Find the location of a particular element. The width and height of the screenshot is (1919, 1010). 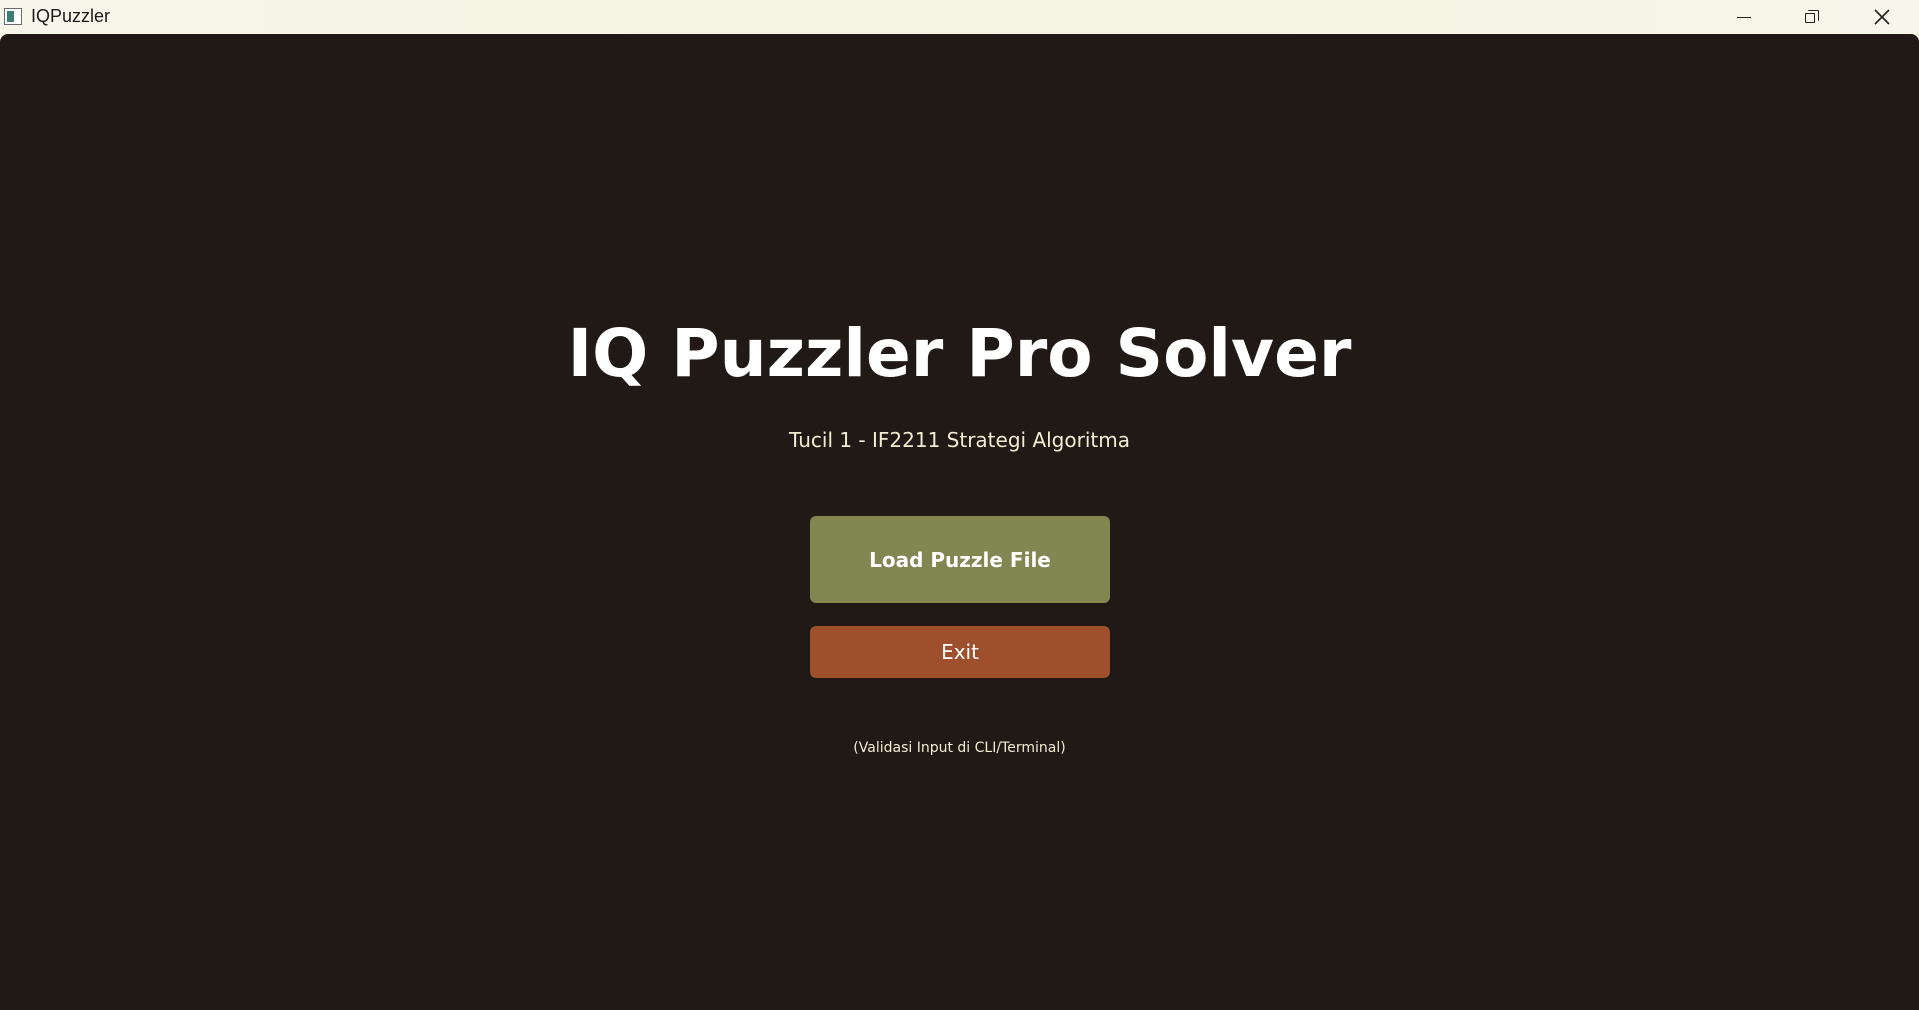

exit-label: Exit is located at coordinates (960, 652).